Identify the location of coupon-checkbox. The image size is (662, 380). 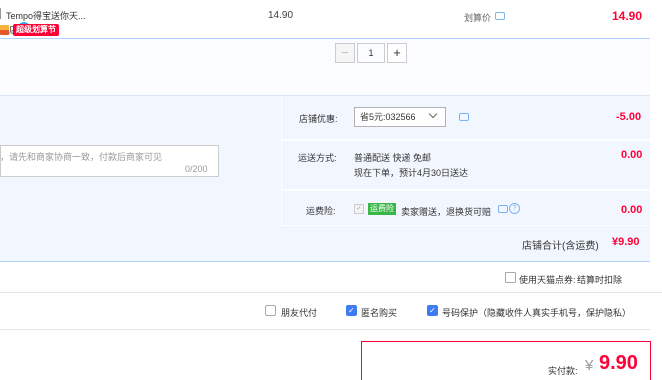
(510, 277).